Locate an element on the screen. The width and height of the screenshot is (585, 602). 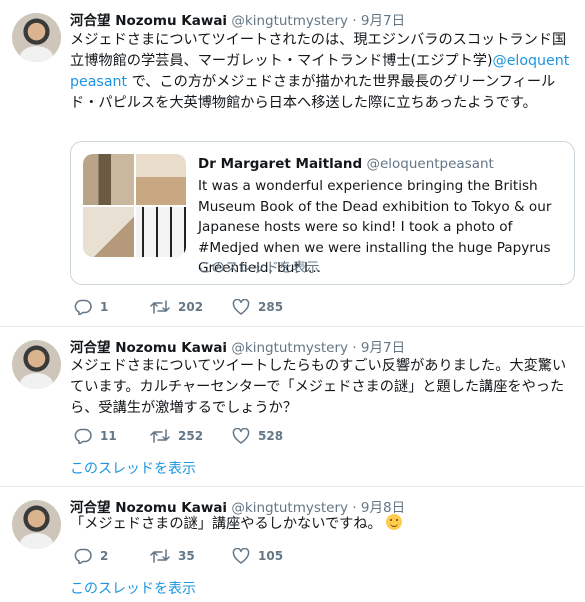
like-button: 105 is located at coordinates (257, 556).